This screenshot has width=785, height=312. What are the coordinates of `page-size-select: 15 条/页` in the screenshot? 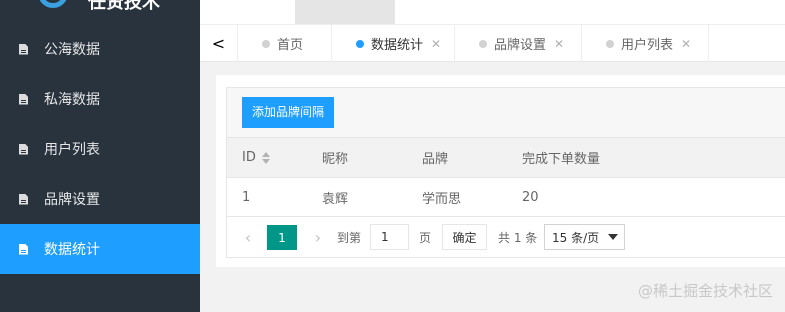 It's located at (584, 237).